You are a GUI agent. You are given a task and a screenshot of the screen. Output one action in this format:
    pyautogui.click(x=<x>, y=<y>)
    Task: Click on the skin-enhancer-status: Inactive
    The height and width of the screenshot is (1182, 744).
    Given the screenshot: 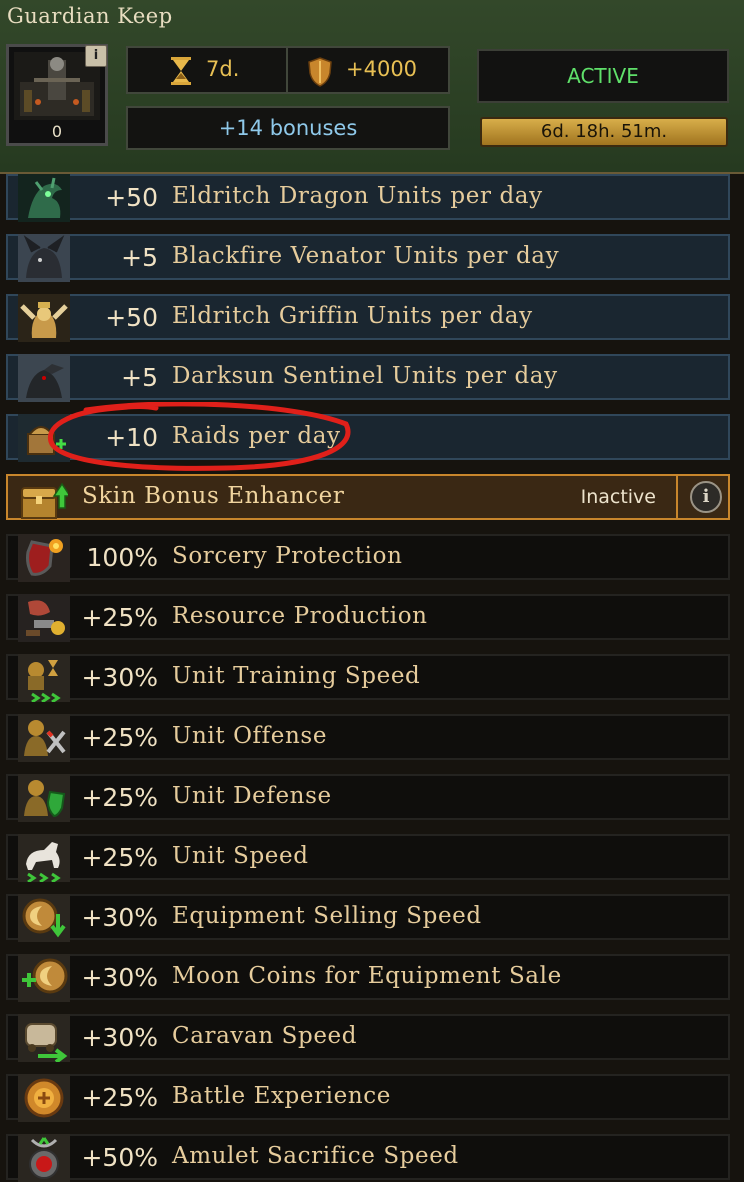 What is the action you would take?
    pyautogui.click(x=618, y=497)
    